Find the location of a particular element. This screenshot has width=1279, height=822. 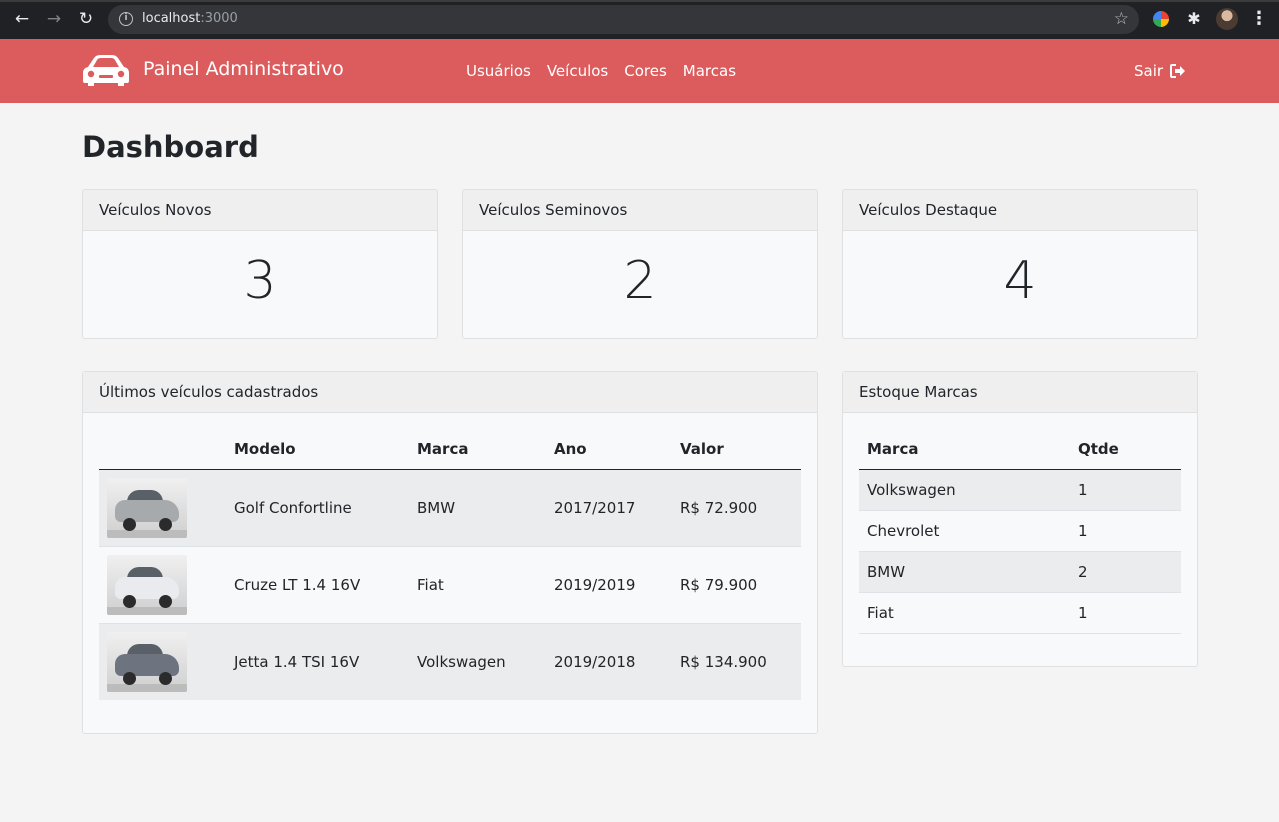

page-title: Dashboard is located at coordinates (170, 147).